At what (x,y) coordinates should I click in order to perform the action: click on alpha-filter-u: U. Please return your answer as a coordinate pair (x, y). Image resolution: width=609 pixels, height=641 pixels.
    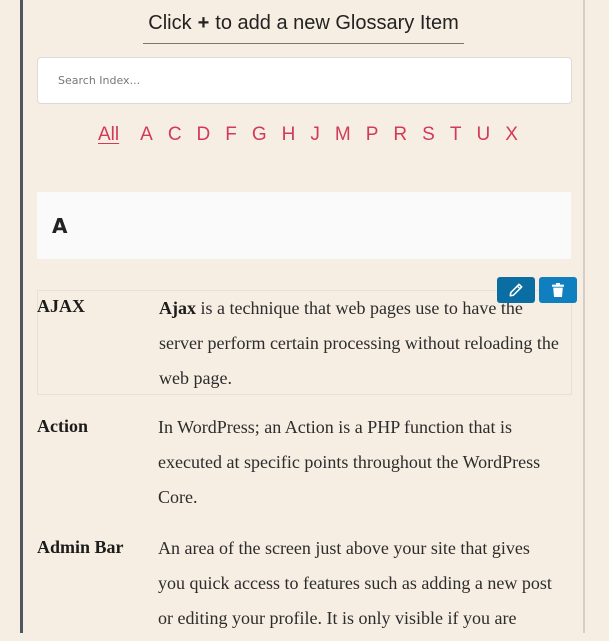
    Looking at the image, I should click on (483, 135).